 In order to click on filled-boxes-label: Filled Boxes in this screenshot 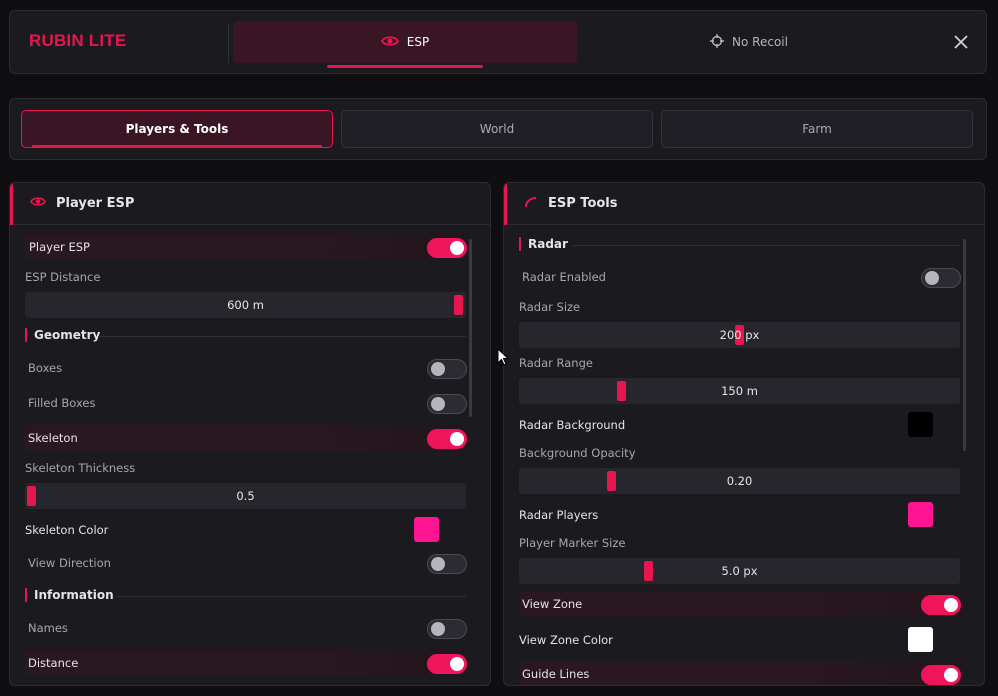, I will do `click(62, 403)`.